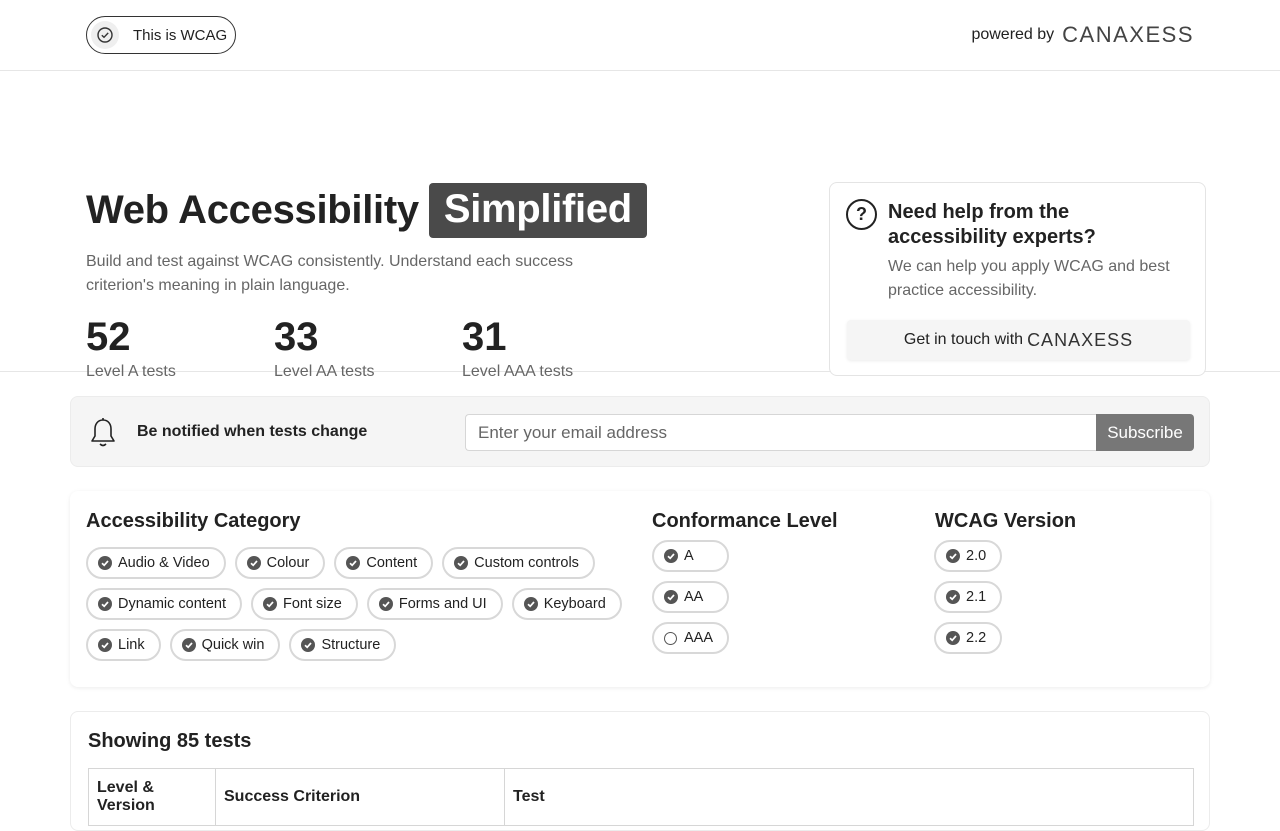 This screenshot has width=1280, height=831. I want to click on powered-by: powered by CANAXESS, so click(1082, 35).